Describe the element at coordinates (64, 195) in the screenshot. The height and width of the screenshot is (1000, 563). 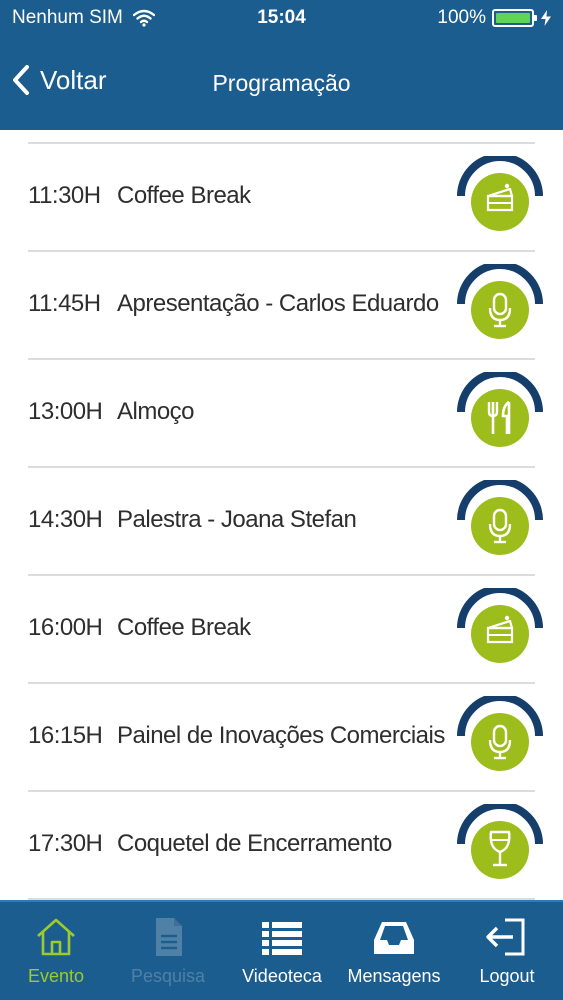
I see `schedule-time: 11:30H` at that location.